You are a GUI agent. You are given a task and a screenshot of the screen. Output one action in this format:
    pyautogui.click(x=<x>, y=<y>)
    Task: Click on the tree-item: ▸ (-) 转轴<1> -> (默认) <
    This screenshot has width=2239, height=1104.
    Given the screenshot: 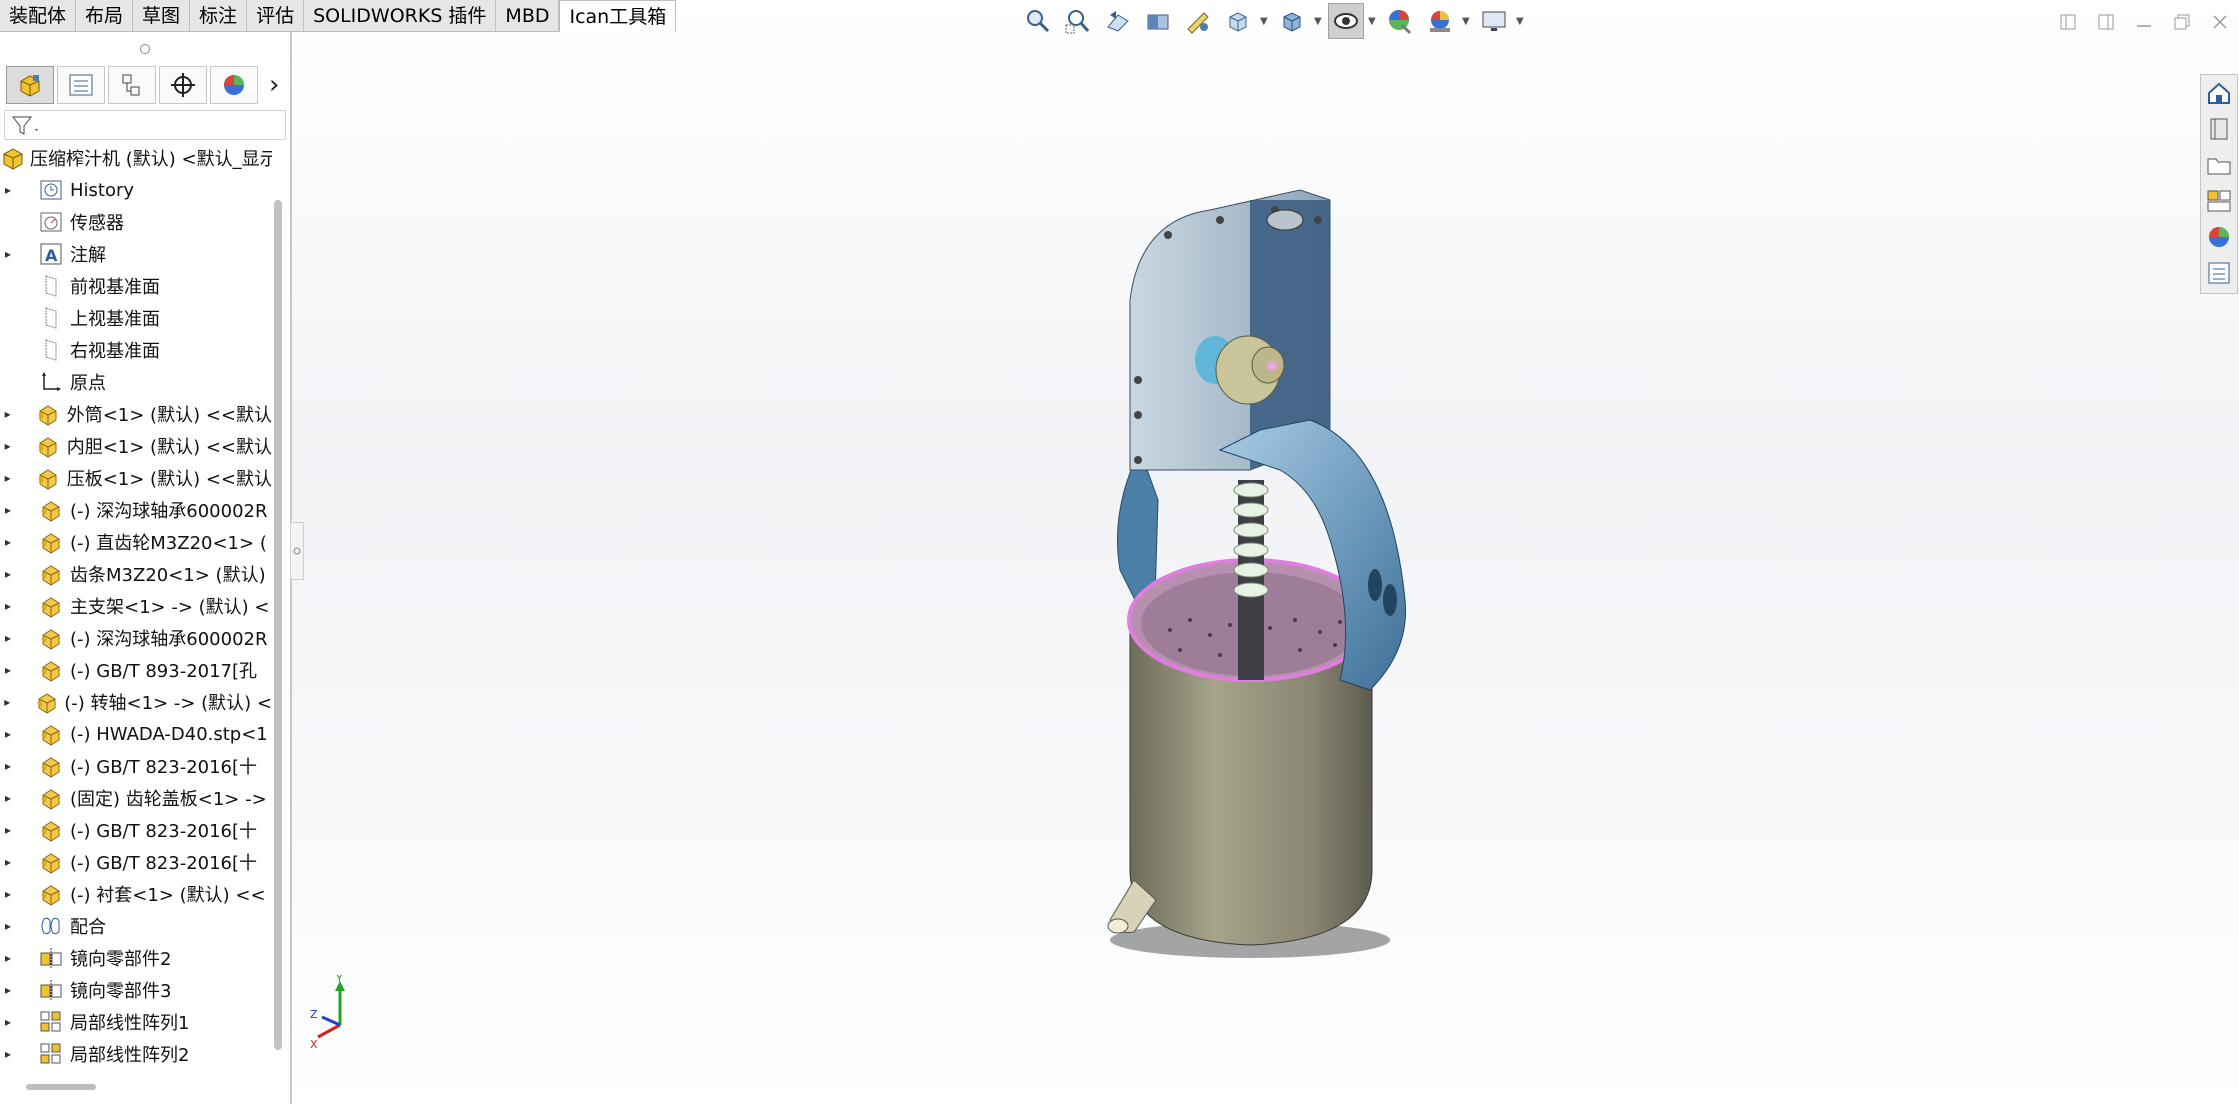 What is the action you would take?
    pyautogui.click(x=136, y=702)
    